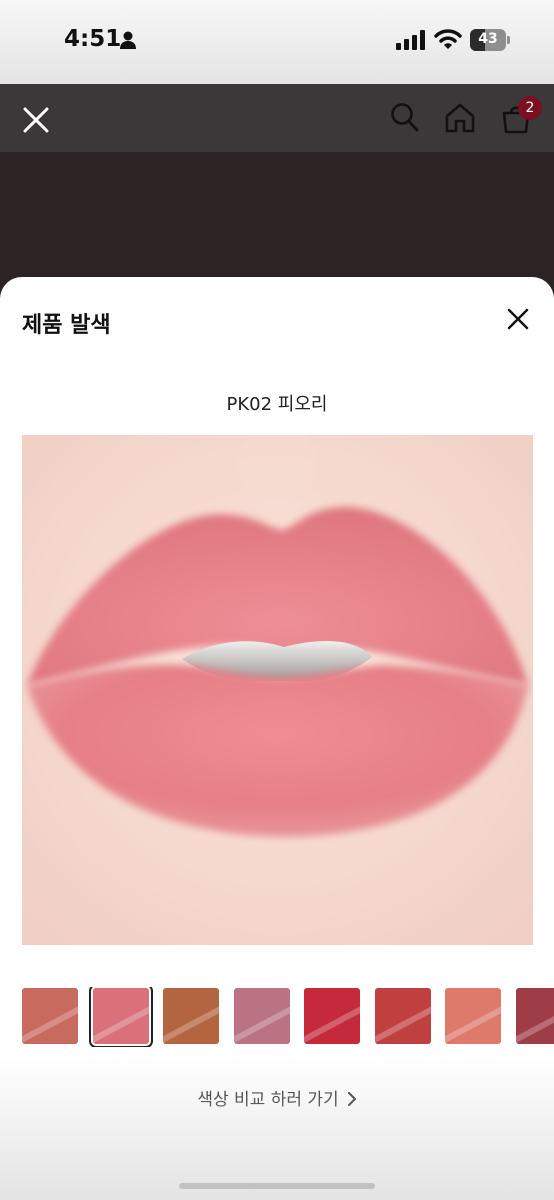  Describe the element at coordinates (410, 40) in the screenshot. I see `cellular-signal-icon` at that location.